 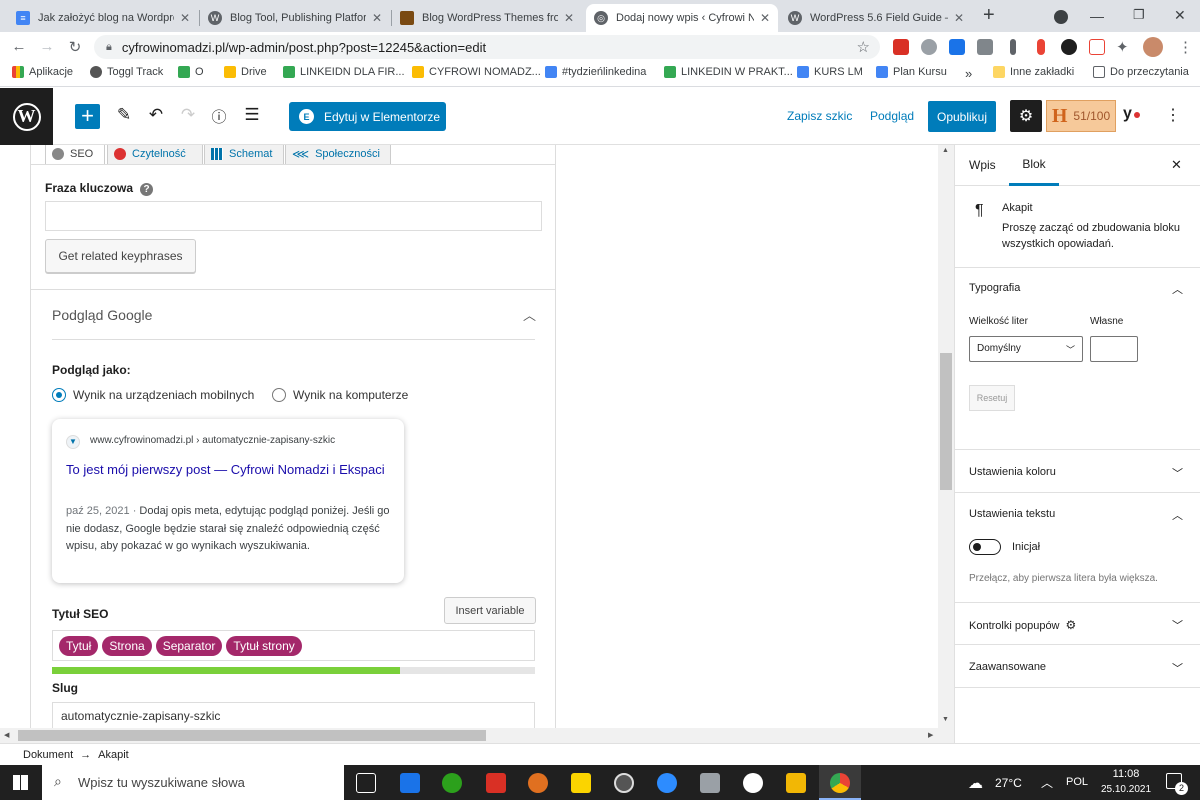 What do you see at coordinates (264, 646) in the screenshot?
I see `title-variable-pill: Tytuł strony` at bounding box center [264, 646].